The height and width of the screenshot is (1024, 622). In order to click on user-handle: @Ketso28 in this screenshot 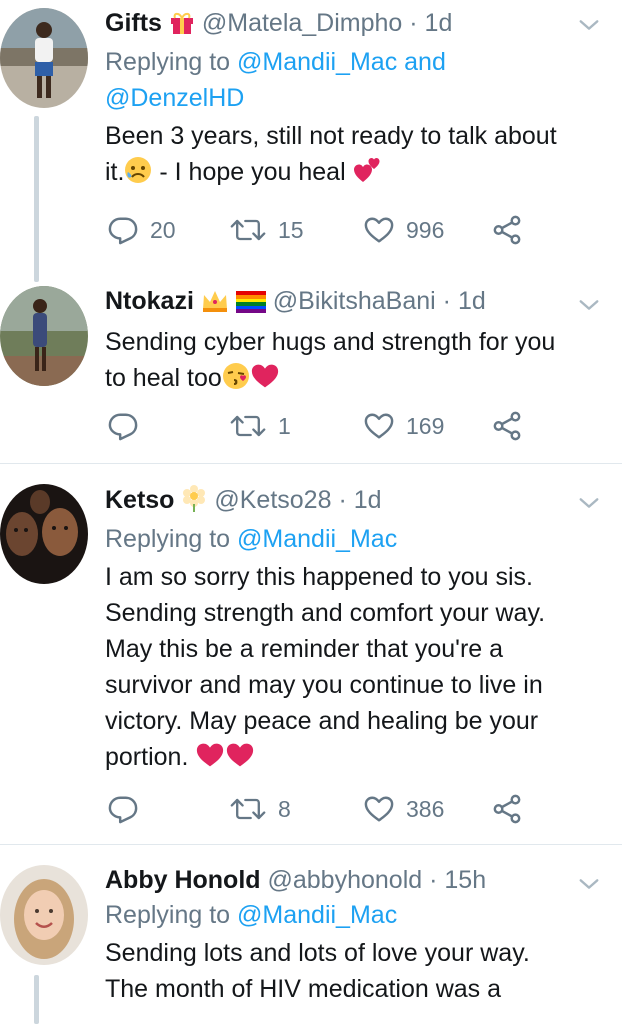, I will do `click(272, 500)`.